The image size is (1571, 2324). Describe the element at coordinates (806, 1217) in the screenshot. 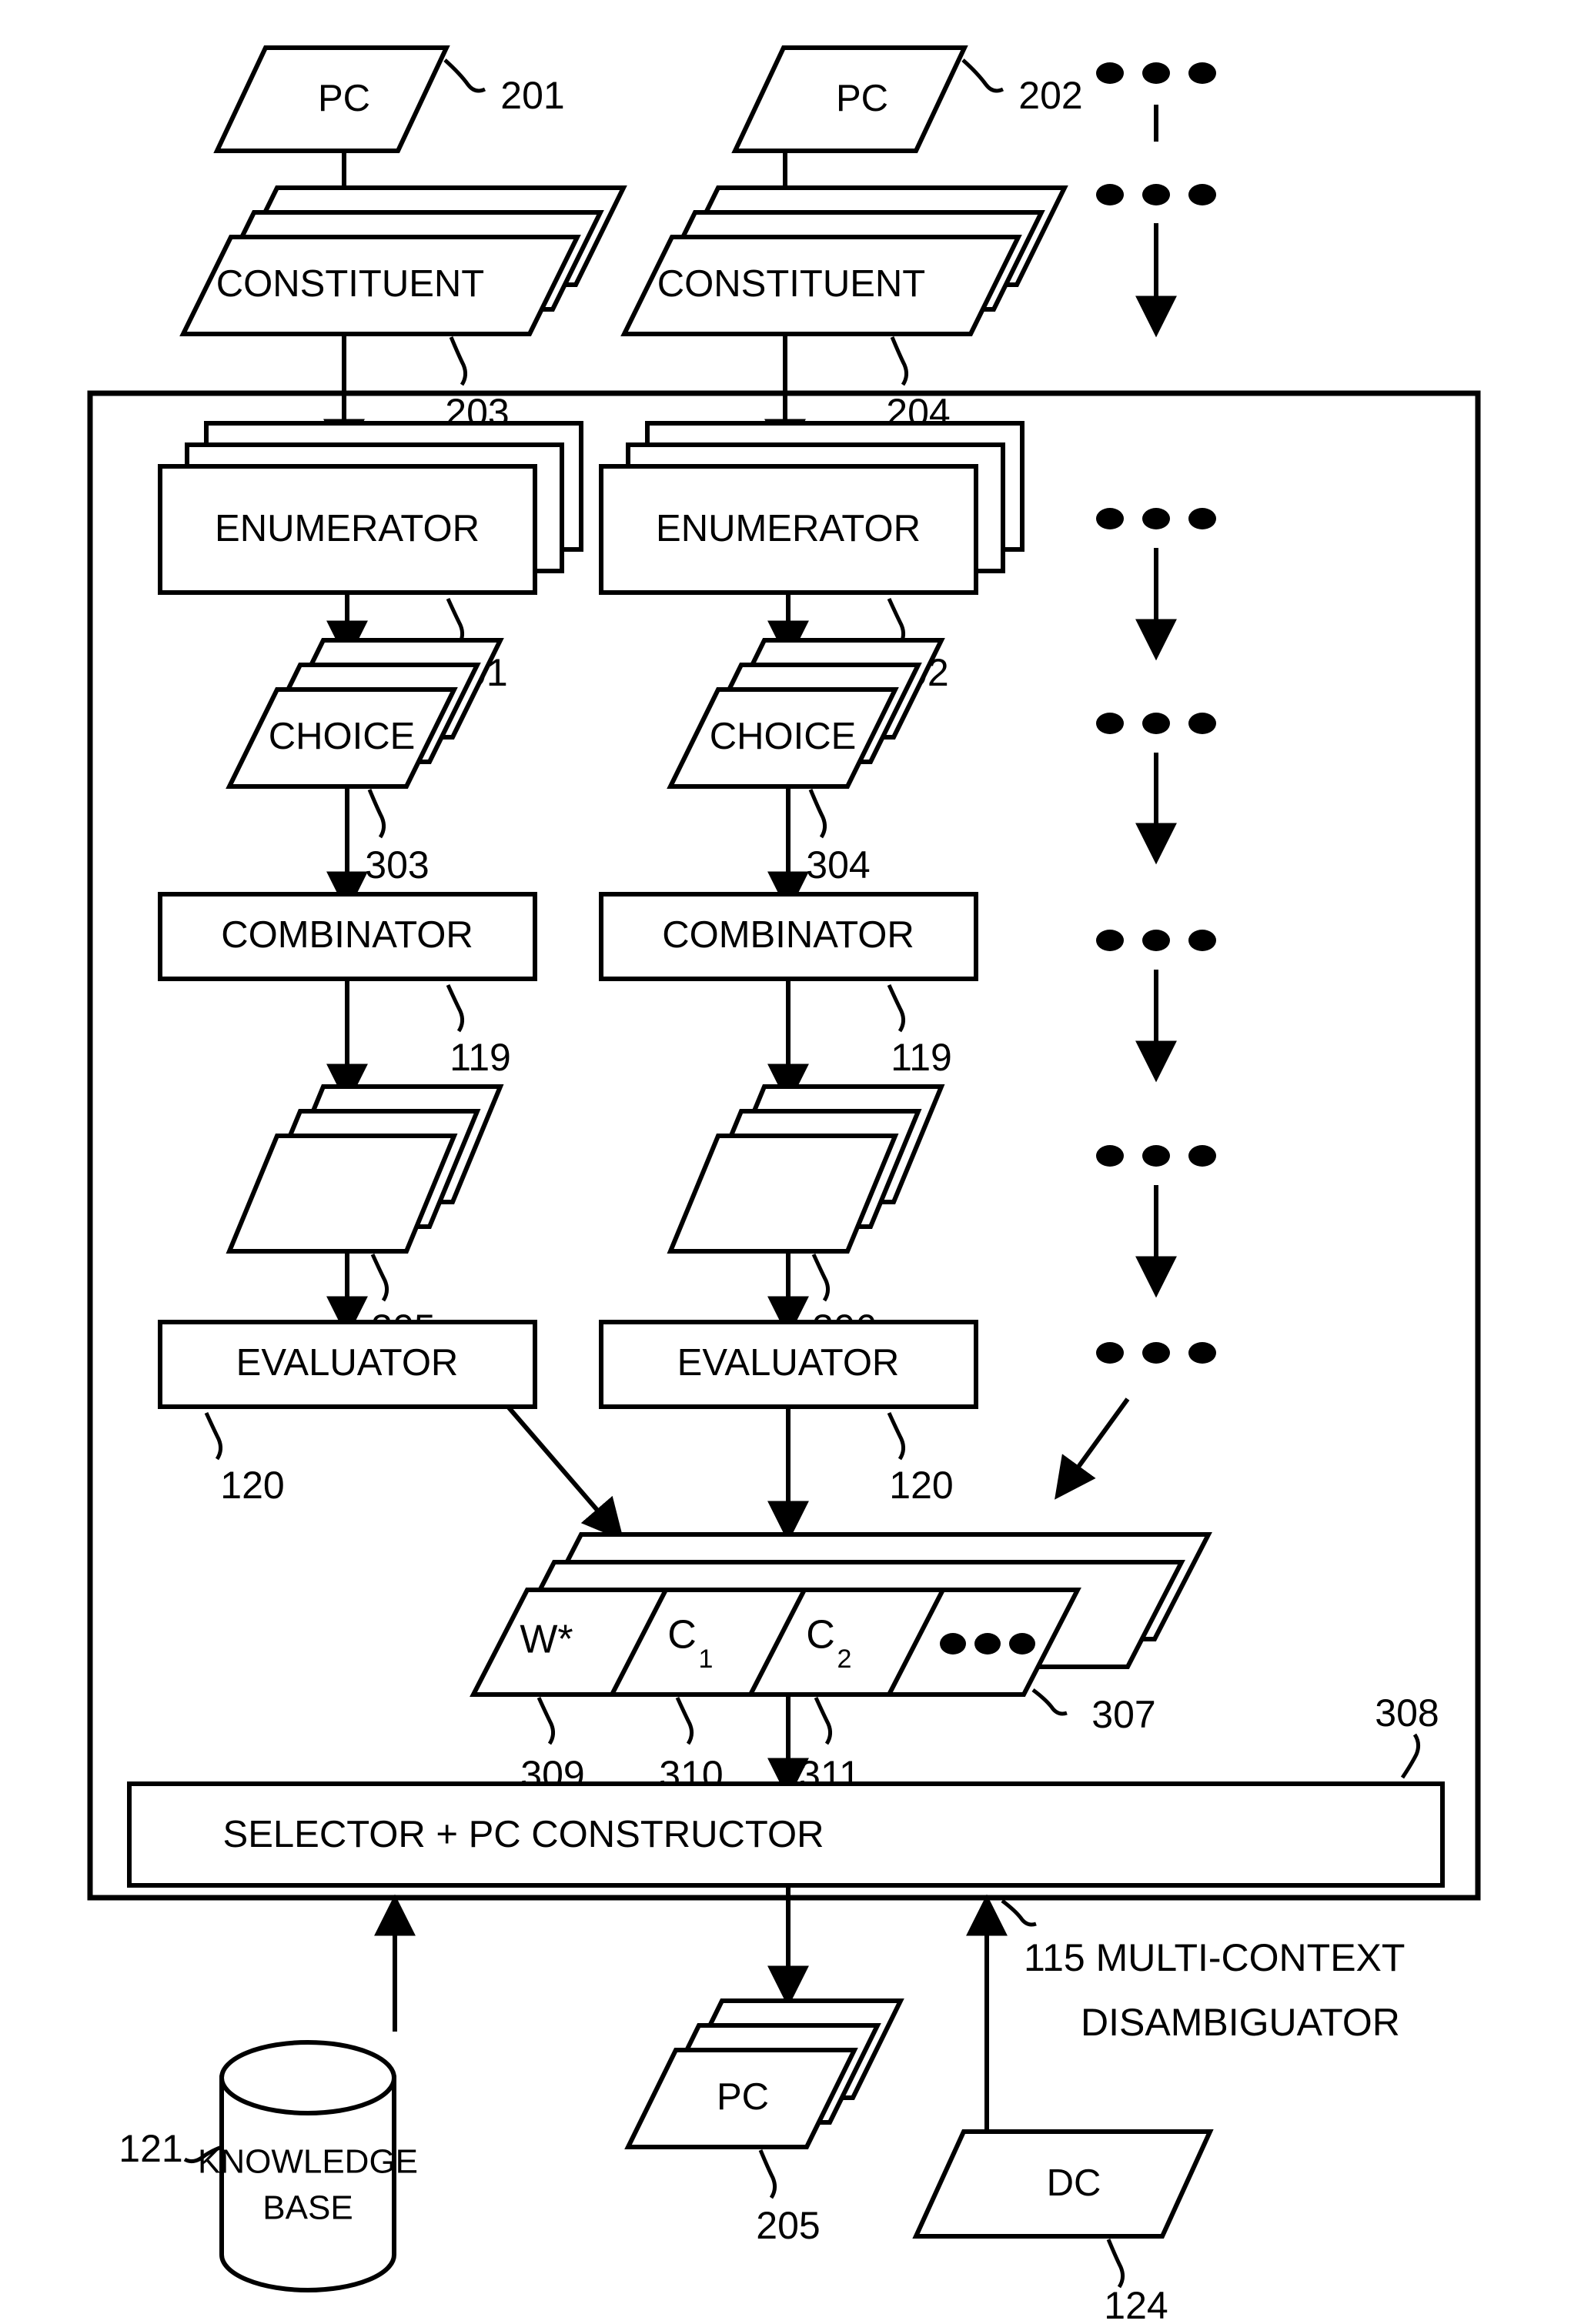

I see `combined-stack-2: 306` at that location.